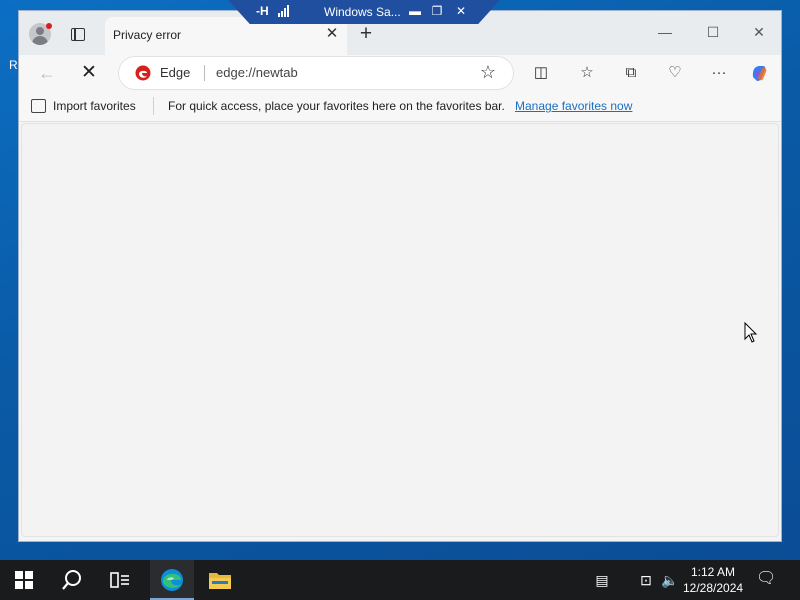 Image resolution: width=800 pixels, height=600 pixels. What do you see at coordinates (415, 11) in the screenshot?
I see `remote-minimize-button: ▬` at bounding box center [415, 11].